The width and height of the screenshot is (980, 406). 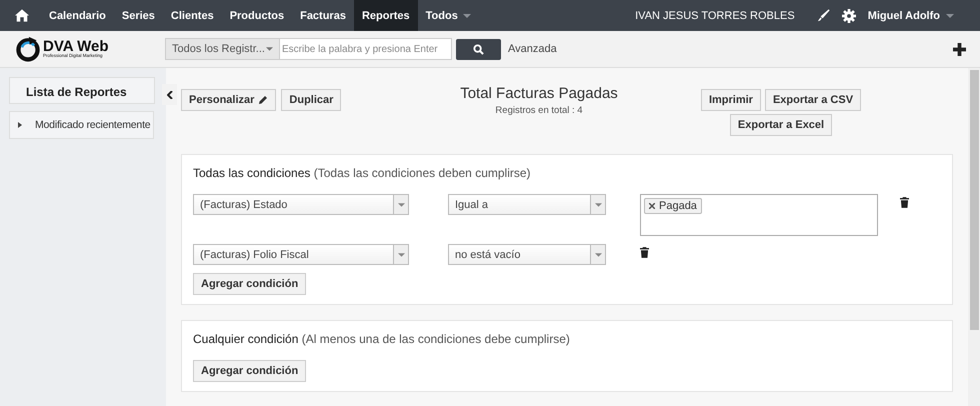 What do you see at coordinates (82, 90) in the screenshot?
I see `sidebar-title: Lista de Reportes` at bounding box center [82, 90].